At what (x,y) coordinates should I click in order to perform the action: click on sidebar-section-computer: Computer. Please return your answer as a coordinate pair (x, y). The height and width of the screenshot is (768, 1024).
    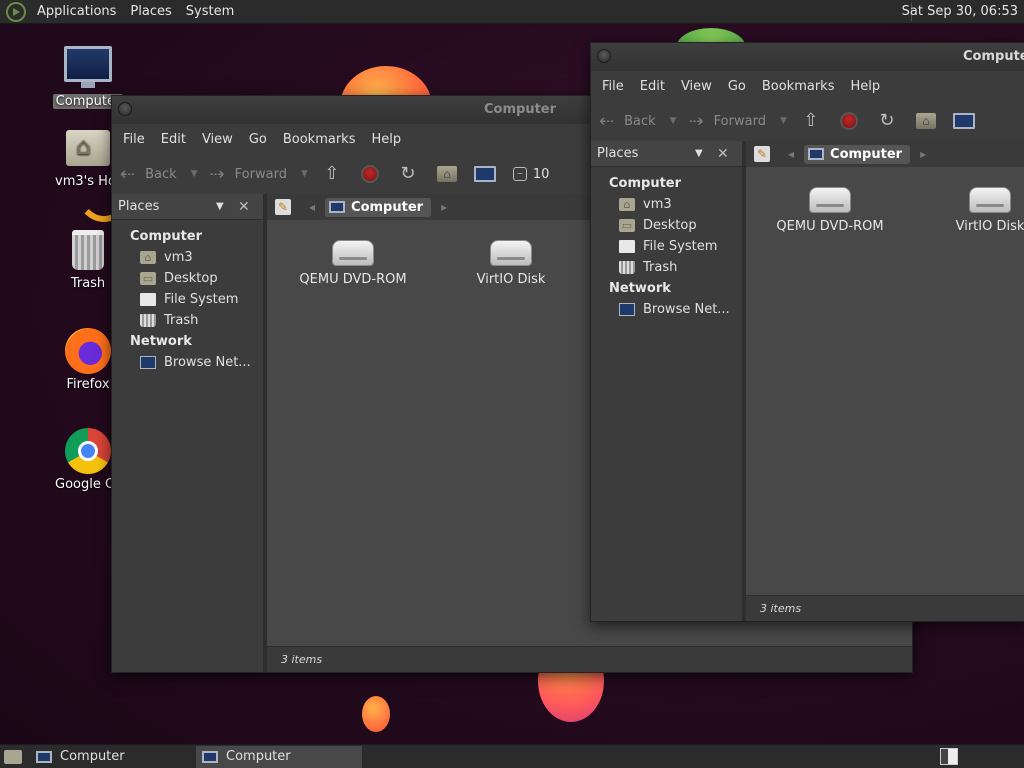
    Looking at the image, I should click on (645, 183).